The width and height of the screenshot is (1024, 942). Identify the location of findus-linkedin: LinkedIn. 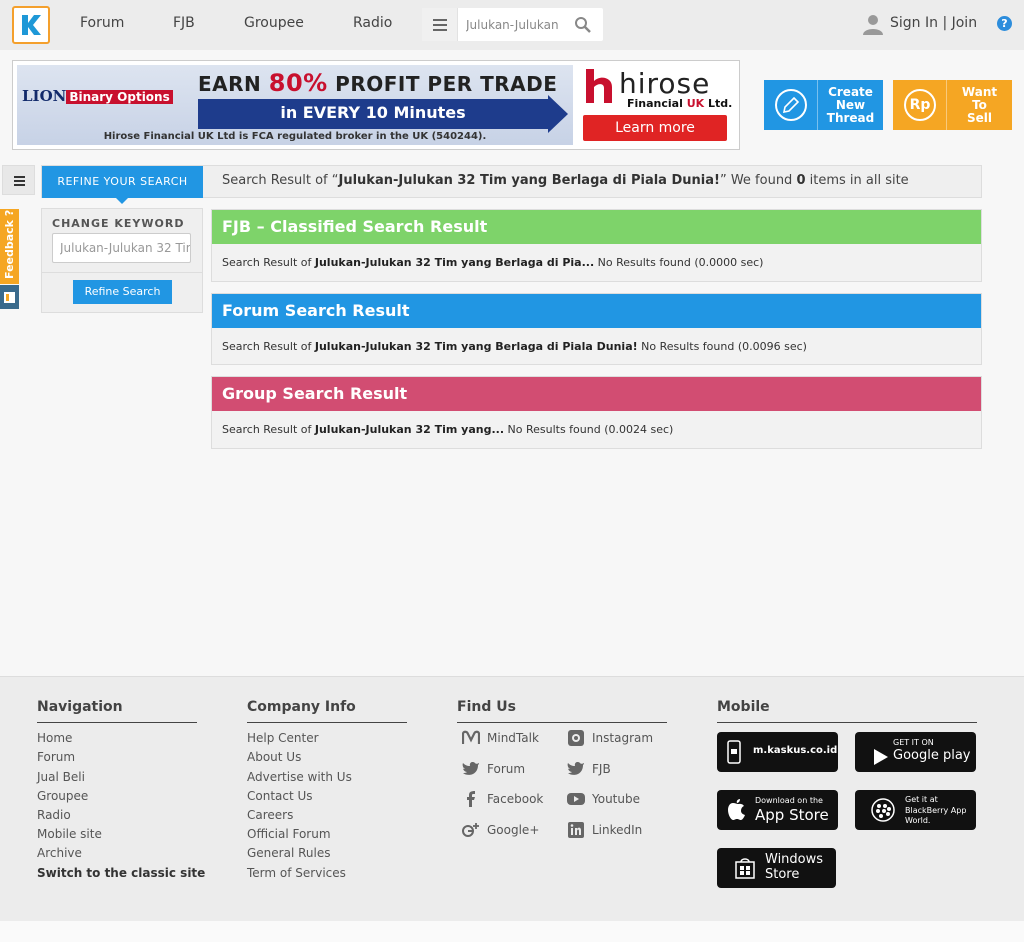
(617, 830).